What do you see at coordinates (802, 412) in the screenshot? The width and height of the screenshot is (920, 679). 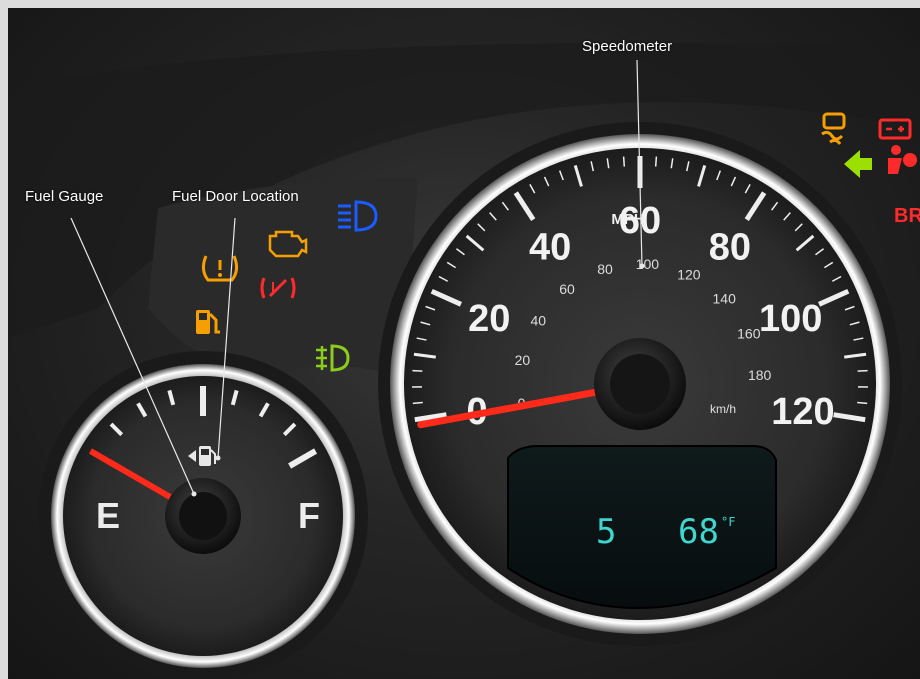 I see `mph-label-120: 120` at bounding box center [802, 412].